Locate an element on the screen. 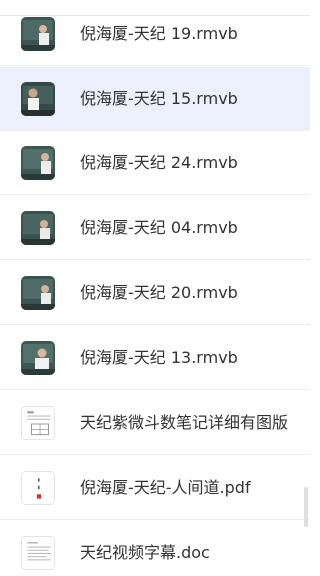 This screenshot has height=576, width=320. file-row: 倪海厦-天纪 24.rmvb is located at coordinates (155, 163).